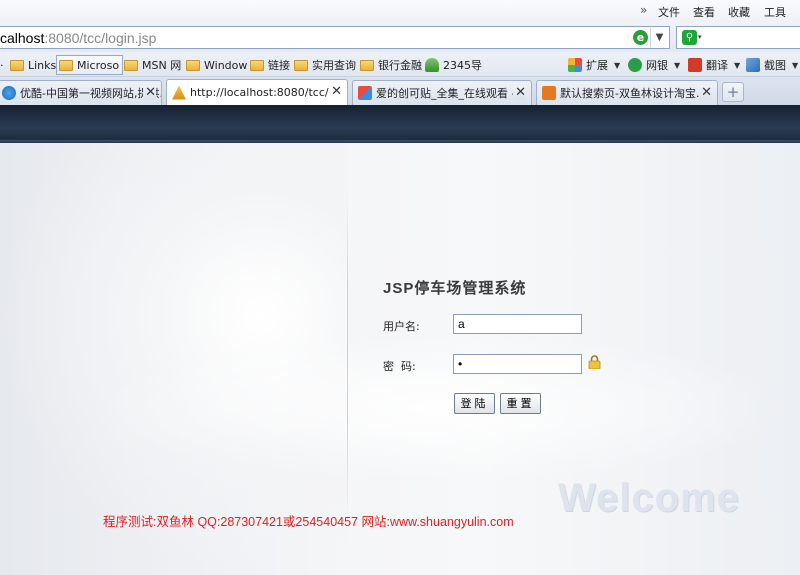 The width and height of the screenshot is (800, 575). What do you see at coordinates (640, 37) in the screenshot?
I see `compat-mode-icon: e` at bounding box center [640, 37].